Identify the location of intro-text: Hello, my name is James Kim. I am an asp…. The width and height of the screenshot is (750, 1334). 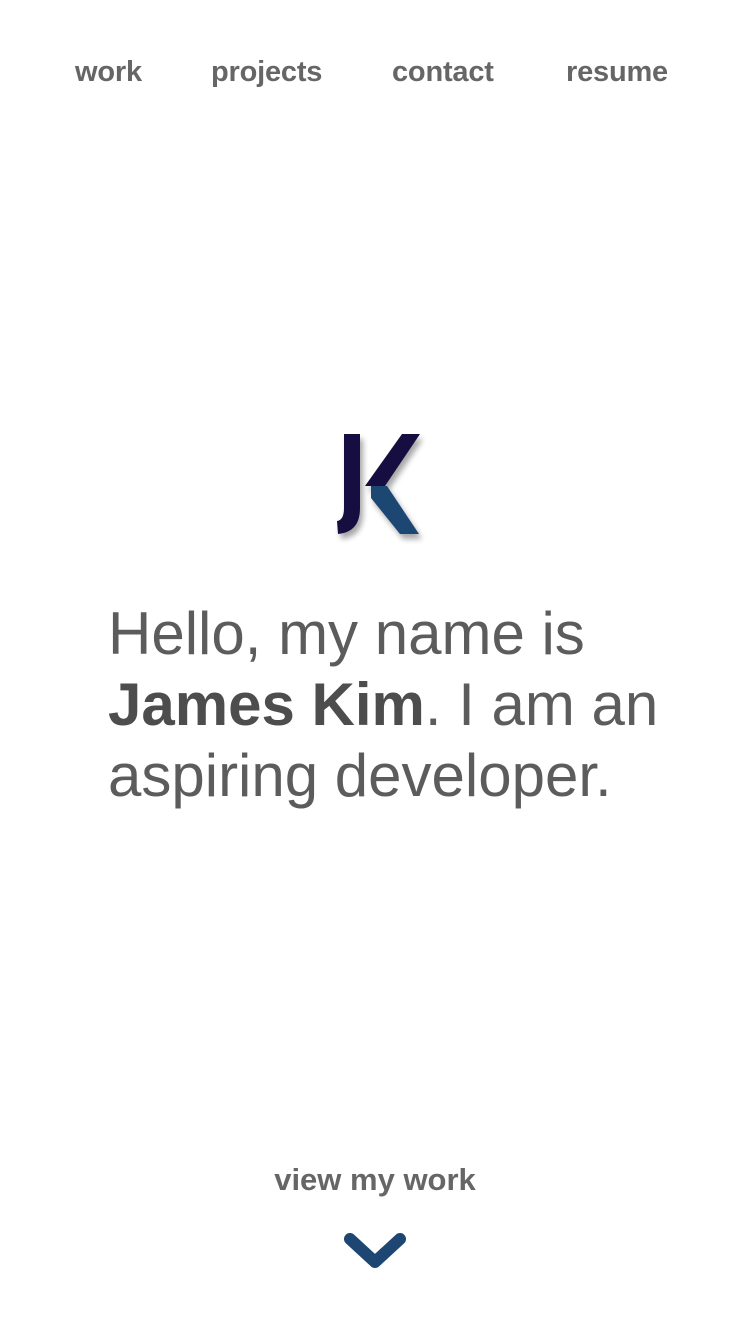
(408, 704).